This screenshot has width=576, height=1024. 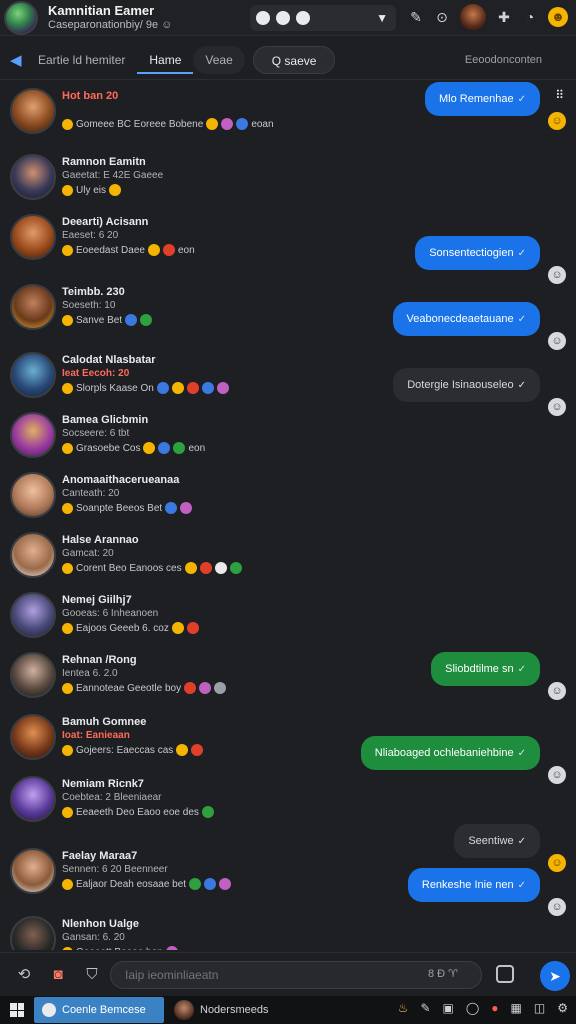 I want to click on user-avatar, so click(x=473, y=17).